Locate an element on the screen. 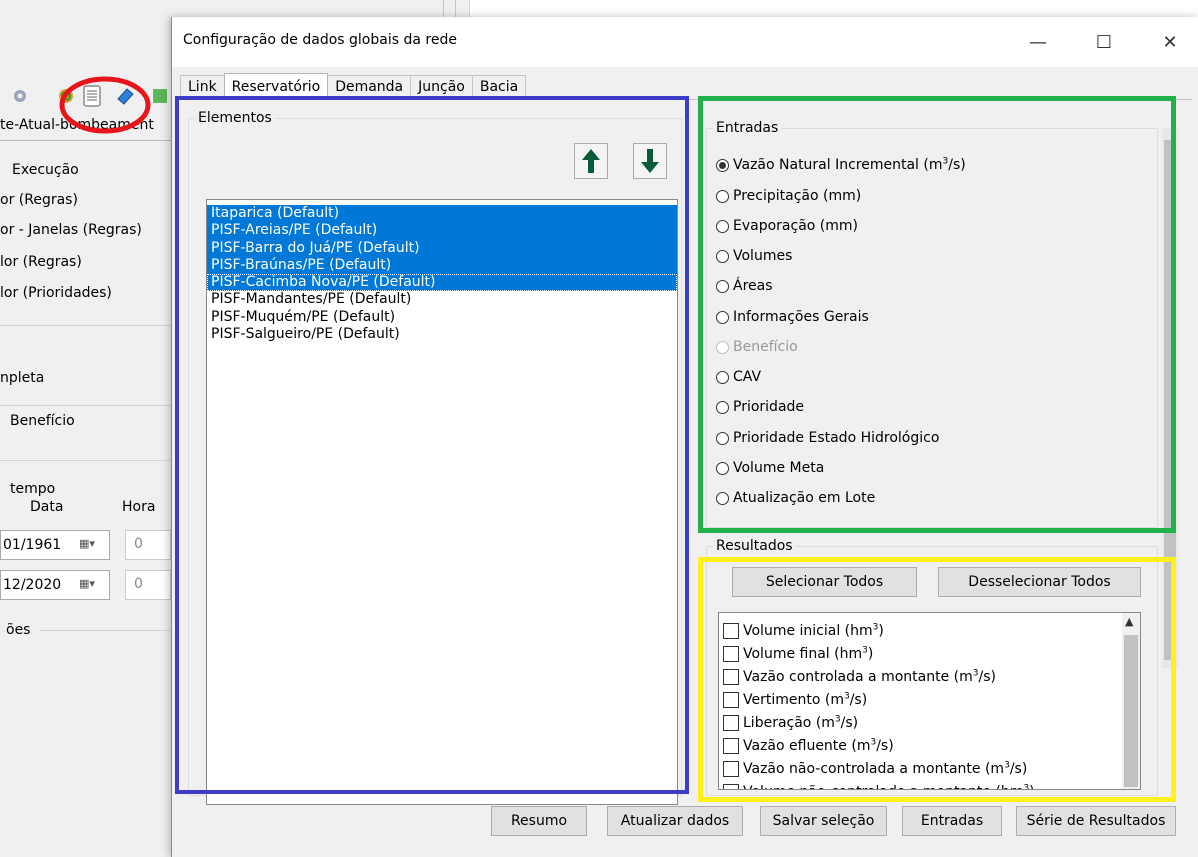 The height and width of the screenshot is (857, 1198). group-label-opcoes: ões is located at coordinates (18, 630).